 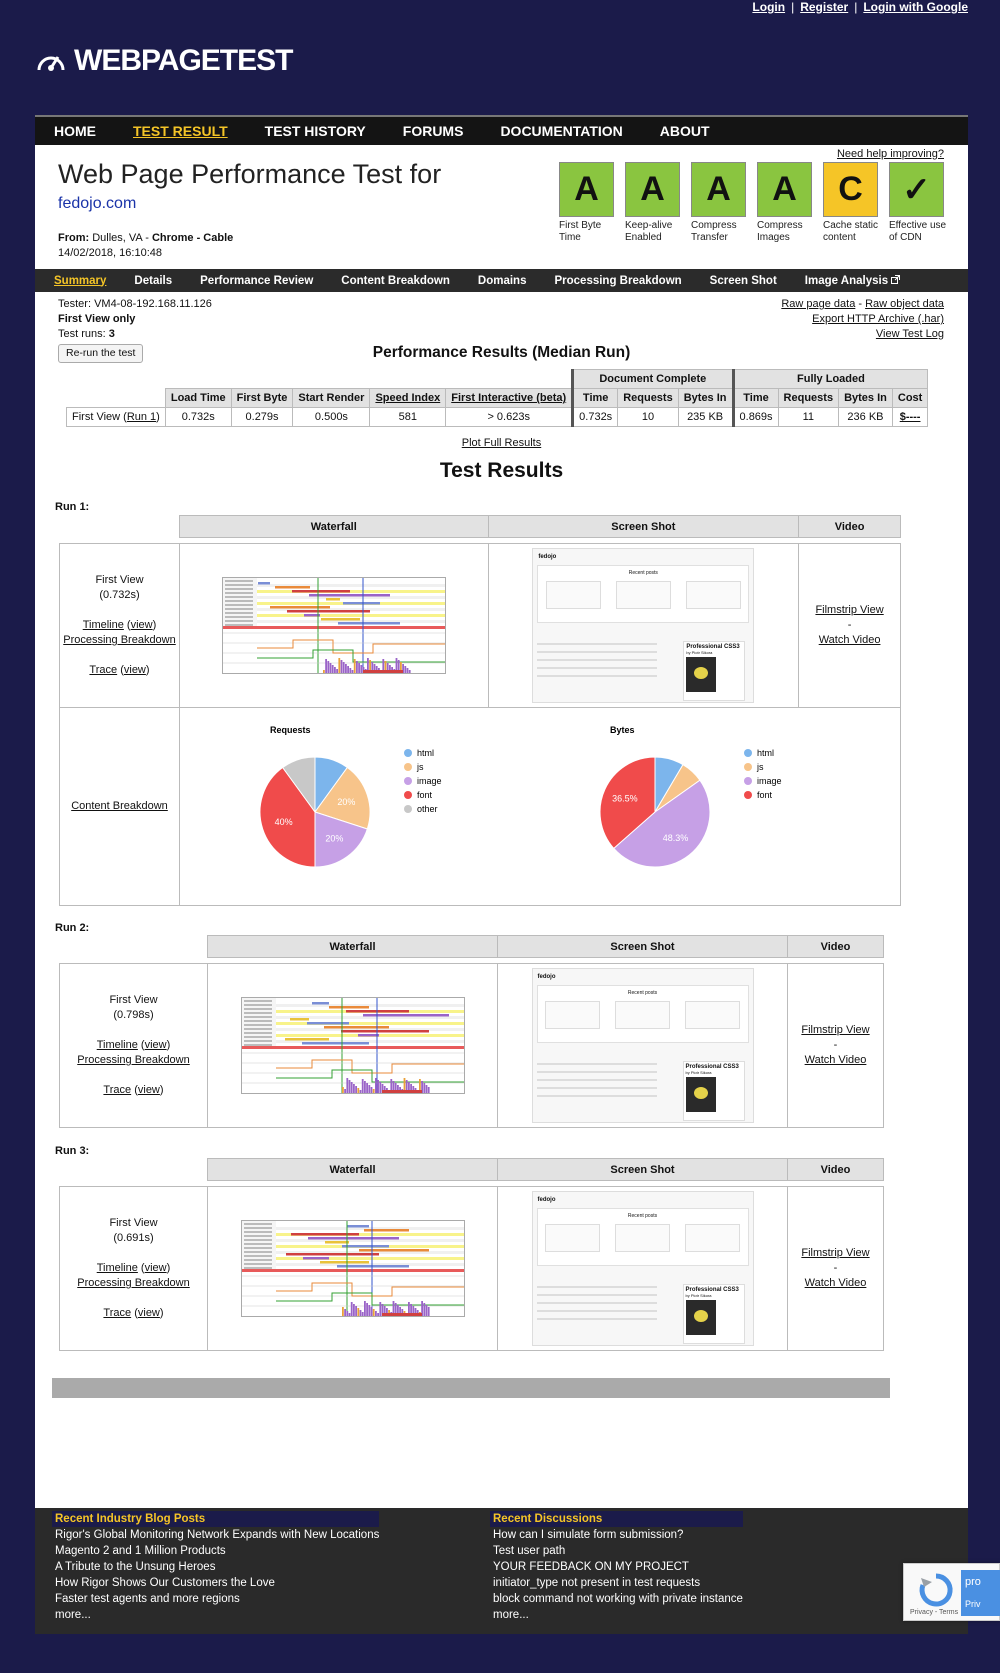 I want to click on login-link: Login, so click(x=768, y=7).